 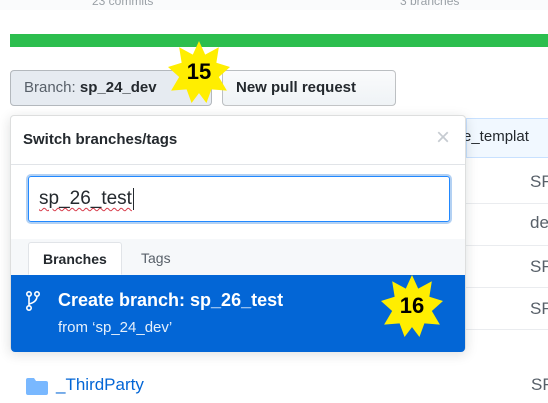 I want to click on folder-icon, so click(x=37, y=386).